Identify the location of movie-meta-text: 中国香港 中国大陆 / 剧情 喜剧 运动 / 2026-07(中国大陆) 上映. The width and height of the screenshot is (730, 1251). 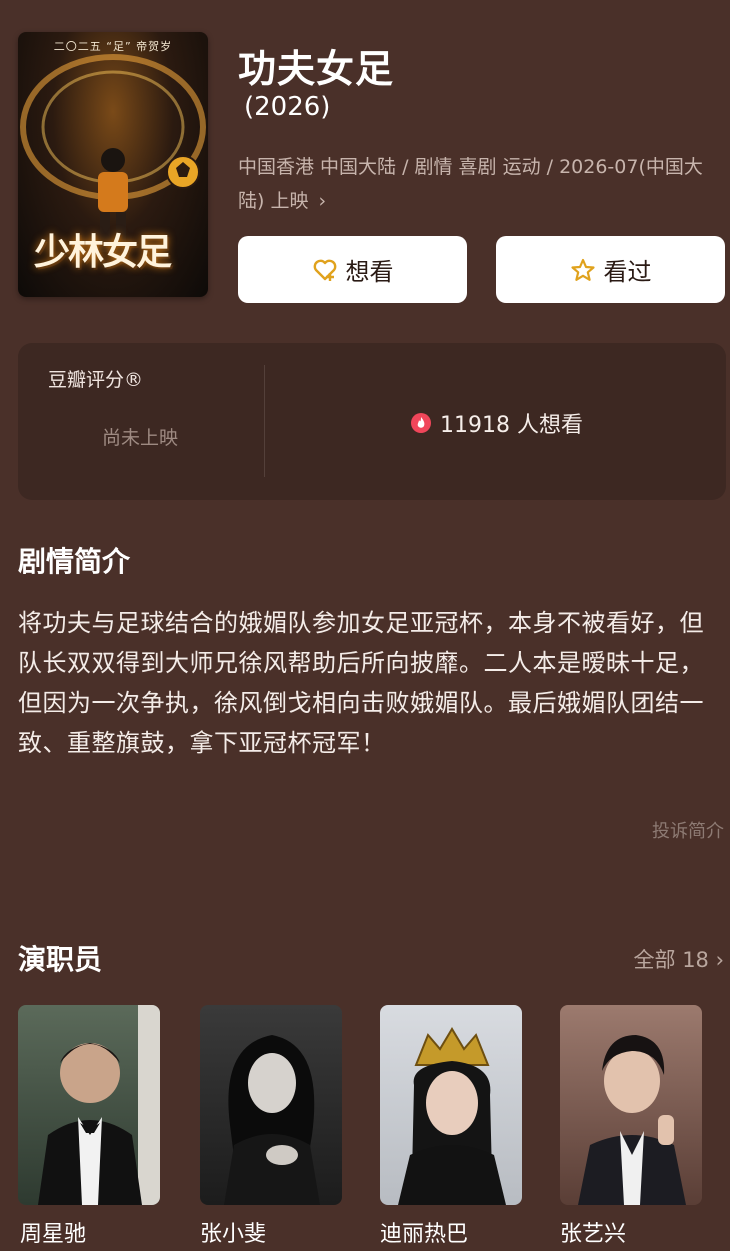
(470, 184).